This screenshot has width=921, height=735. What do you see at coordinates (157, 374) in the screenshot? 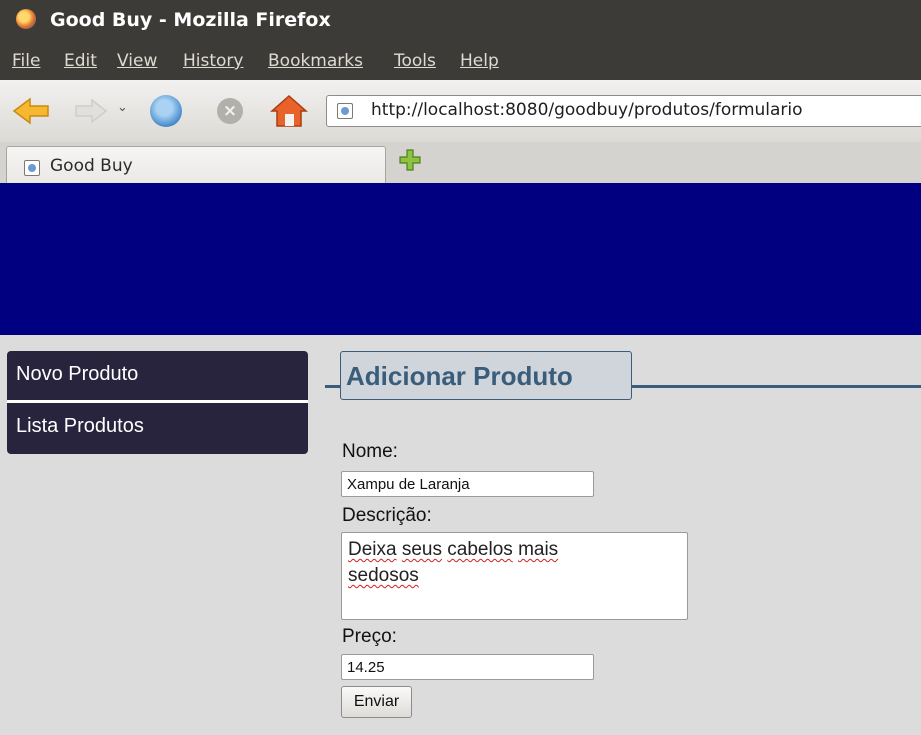
I see `sidebar-item-novo-produto: Novo Produto` at bounding box center [157, 374].